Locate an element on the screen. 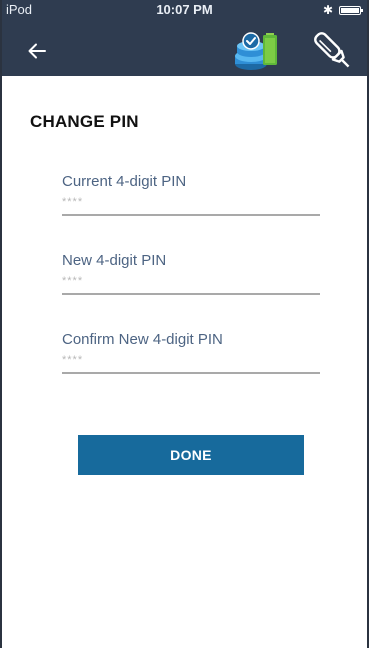 Image resolution: width=369 pixels, height=648 pixels. back-arrow-icon is located at coordinates (37, 51).